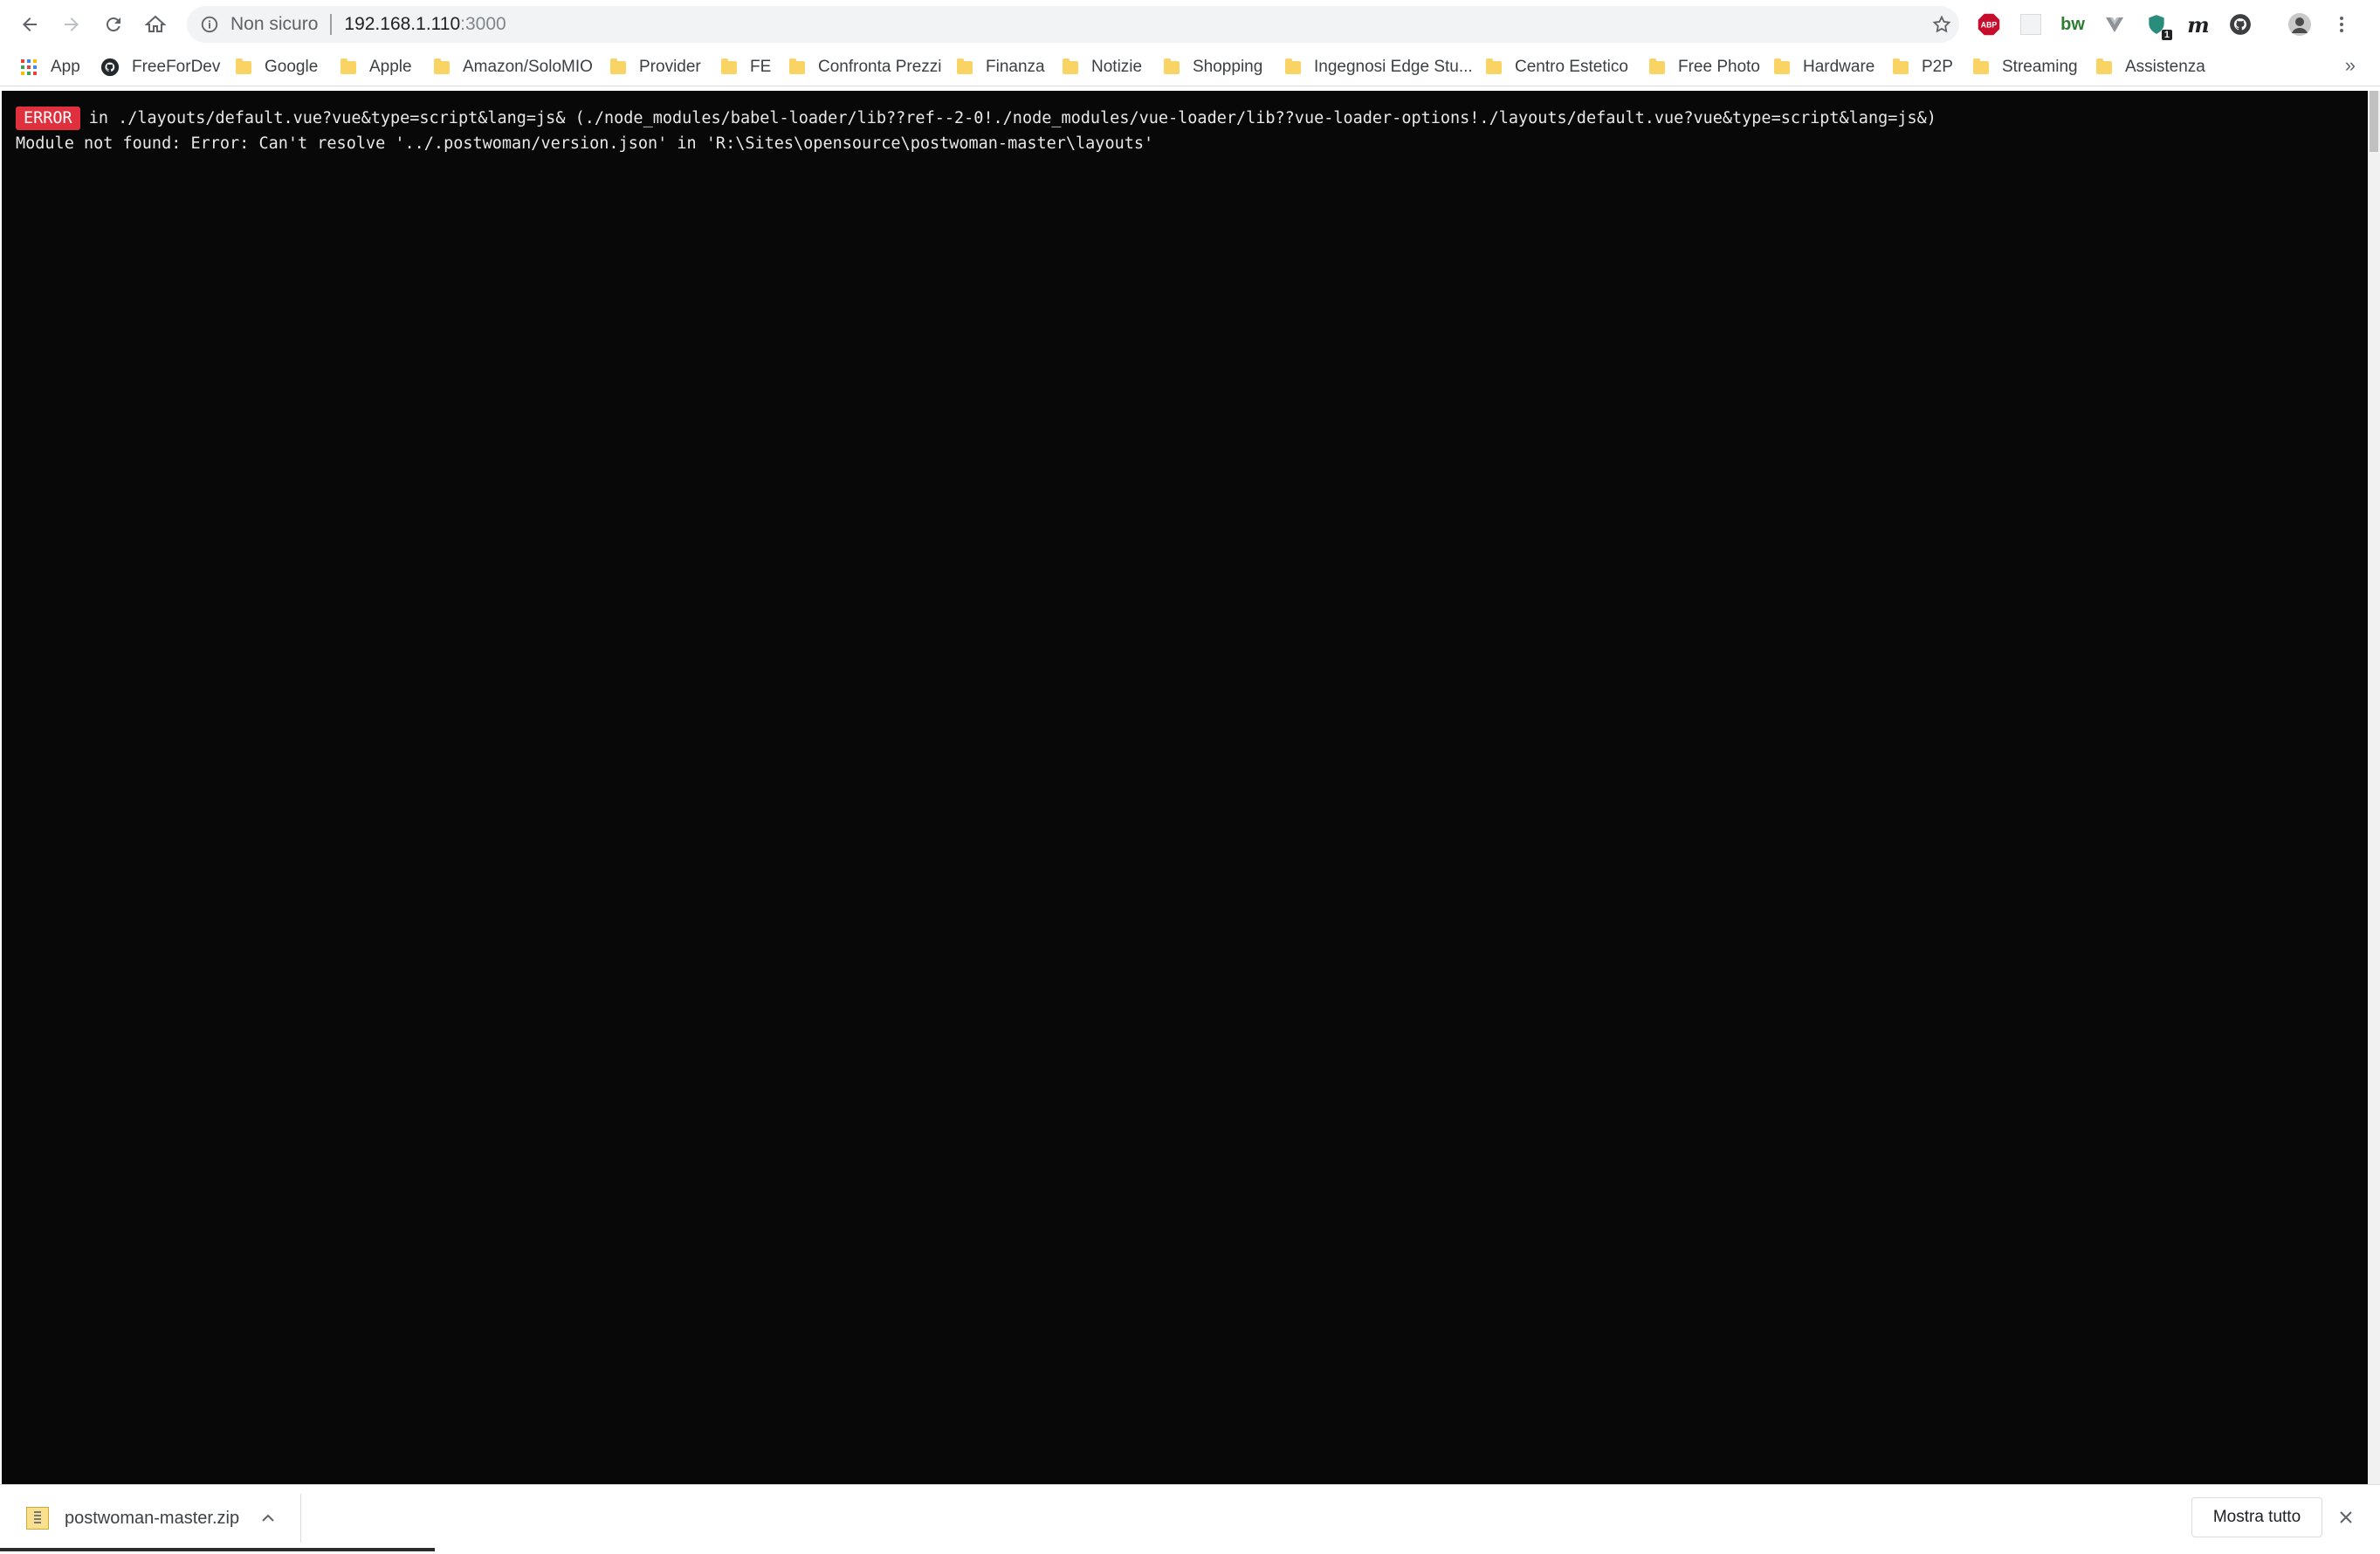 This screenshot has width=2380, height=1554. I want to click on avatar-icon, so click(2299, 24).